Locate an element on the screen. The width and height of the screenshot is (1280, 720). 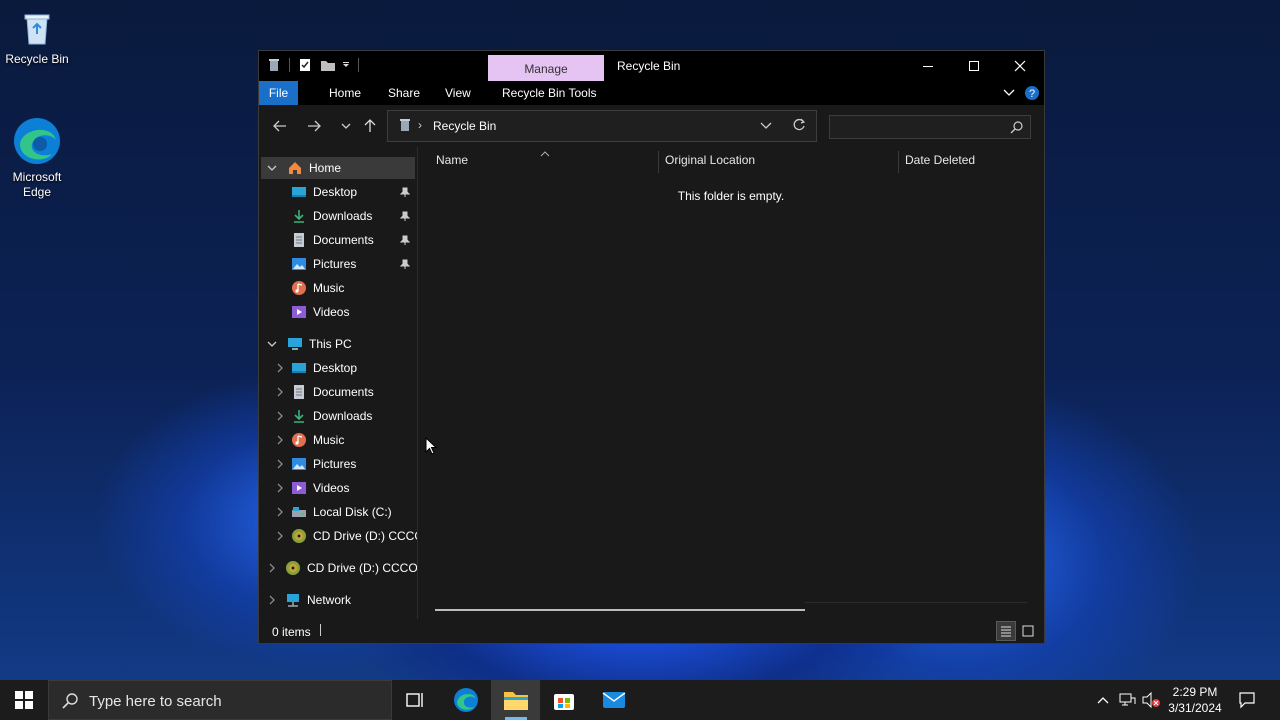
nav-item-quick-music: Music is located at coordinates (317, 288).